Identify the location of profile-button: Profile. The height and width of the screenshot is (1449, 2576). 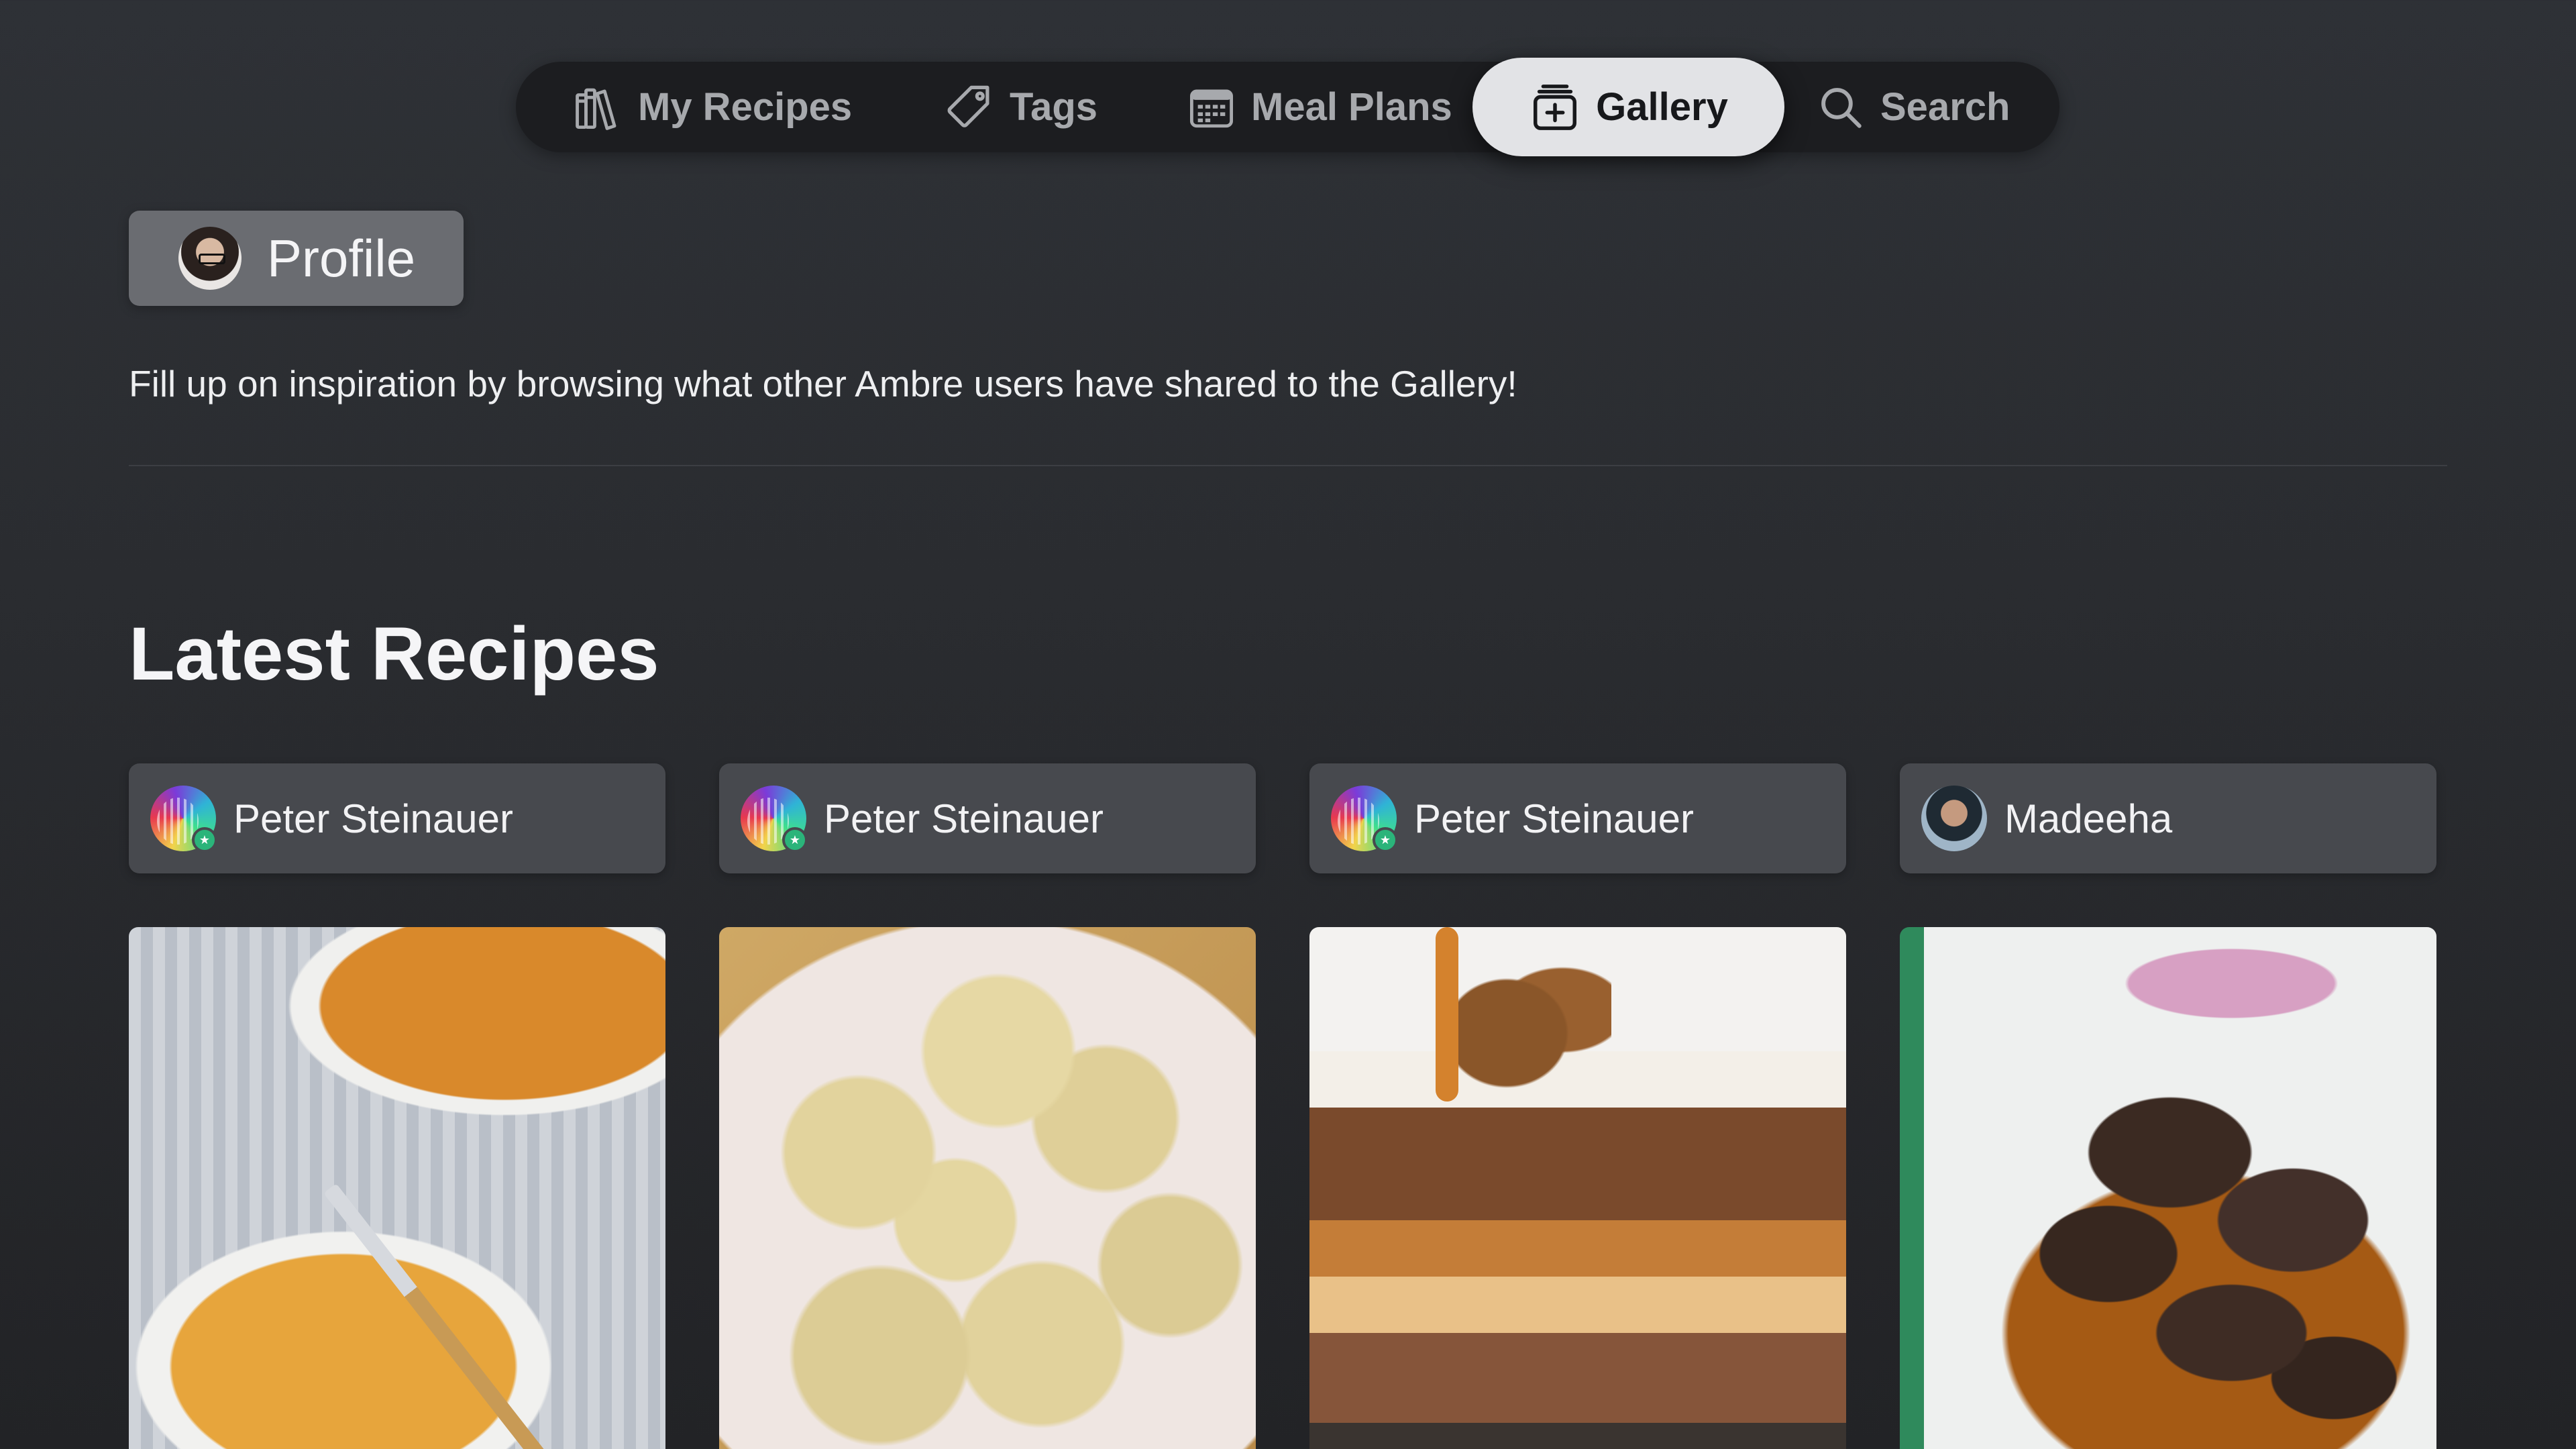
(296, 258).